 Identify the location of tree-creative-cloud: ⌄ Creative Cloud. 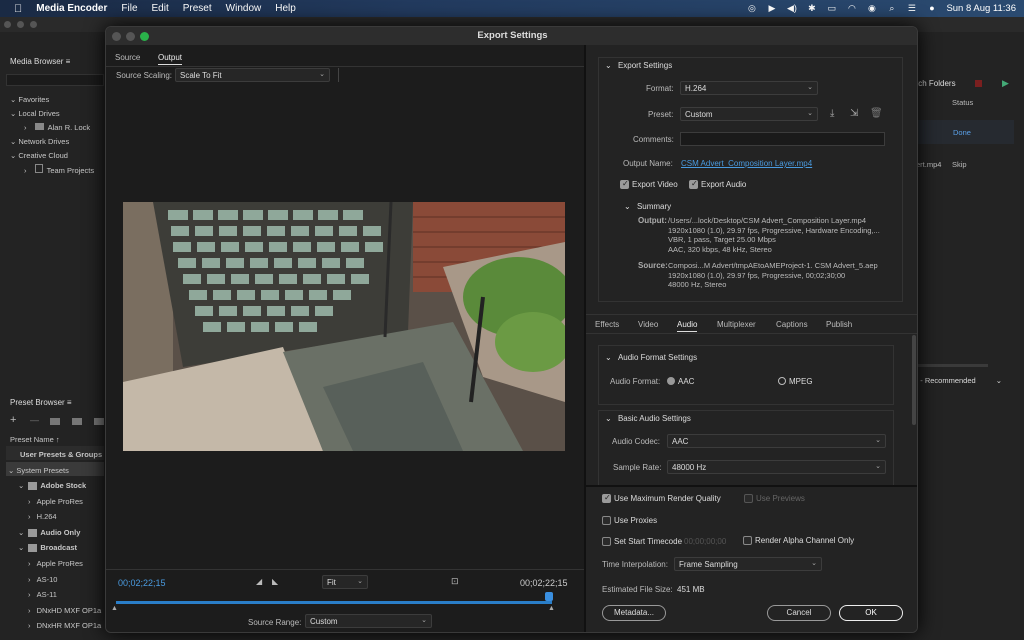
(39, 155).